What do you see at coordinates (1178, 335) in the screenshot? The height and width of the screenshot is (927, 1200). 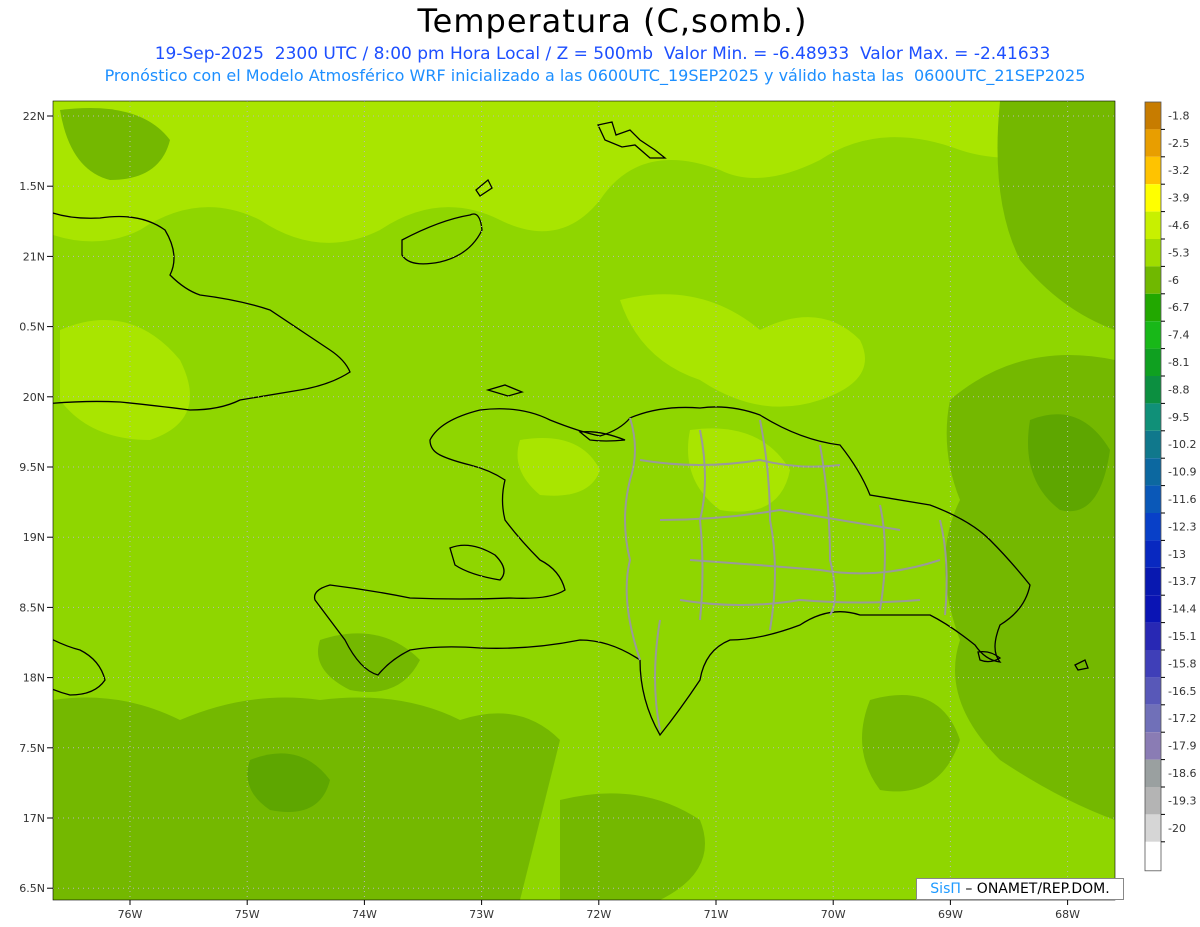 I see `legend-label: -7.4` at bounding box center [1178, 335].